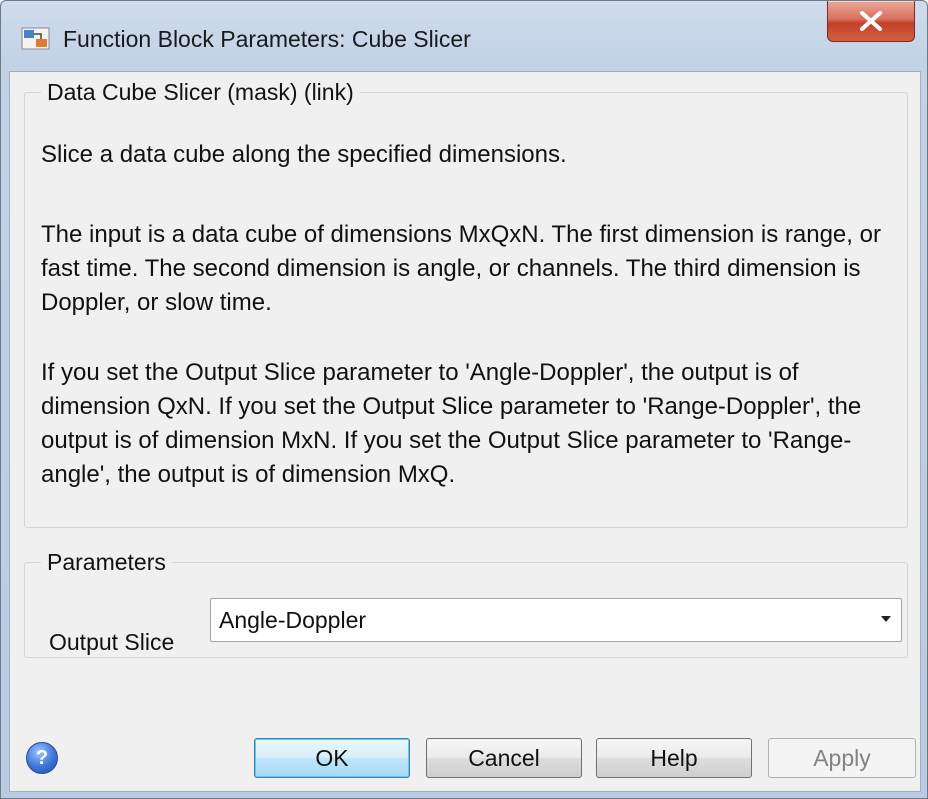 The width and height of the screenshot is (928, 799). What do you see at coordinates (556, 620) in the screenshot?
I see `output-slice-dropdown: Angle-Doppler` at bounding box center [556, 620].